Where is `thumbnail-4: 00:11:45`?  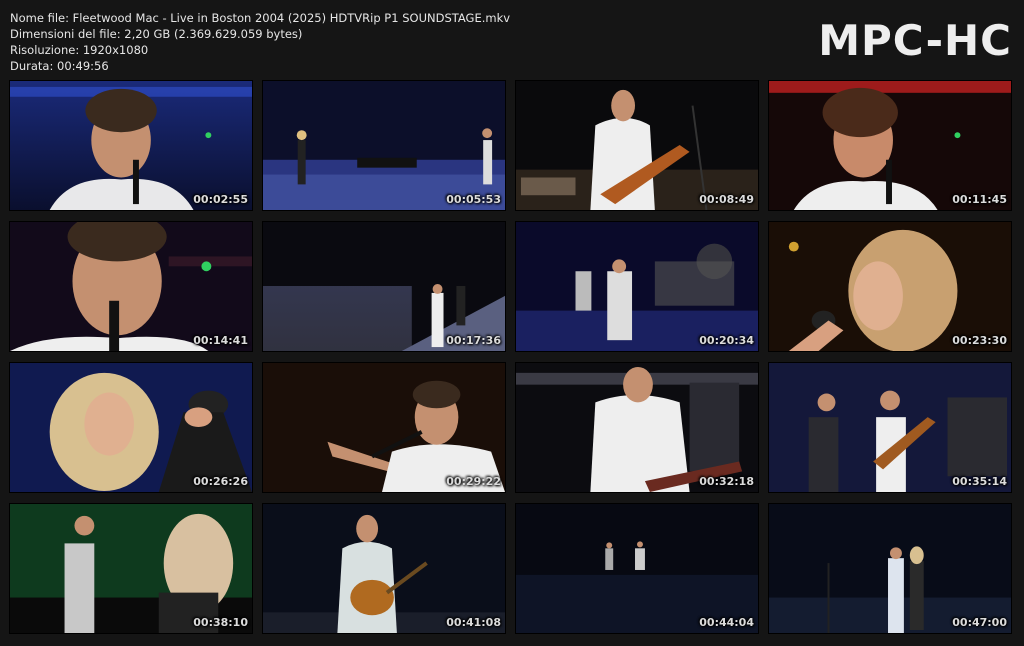
thumbnail-4: 00:11:45 is located at coordinates (890, 145).